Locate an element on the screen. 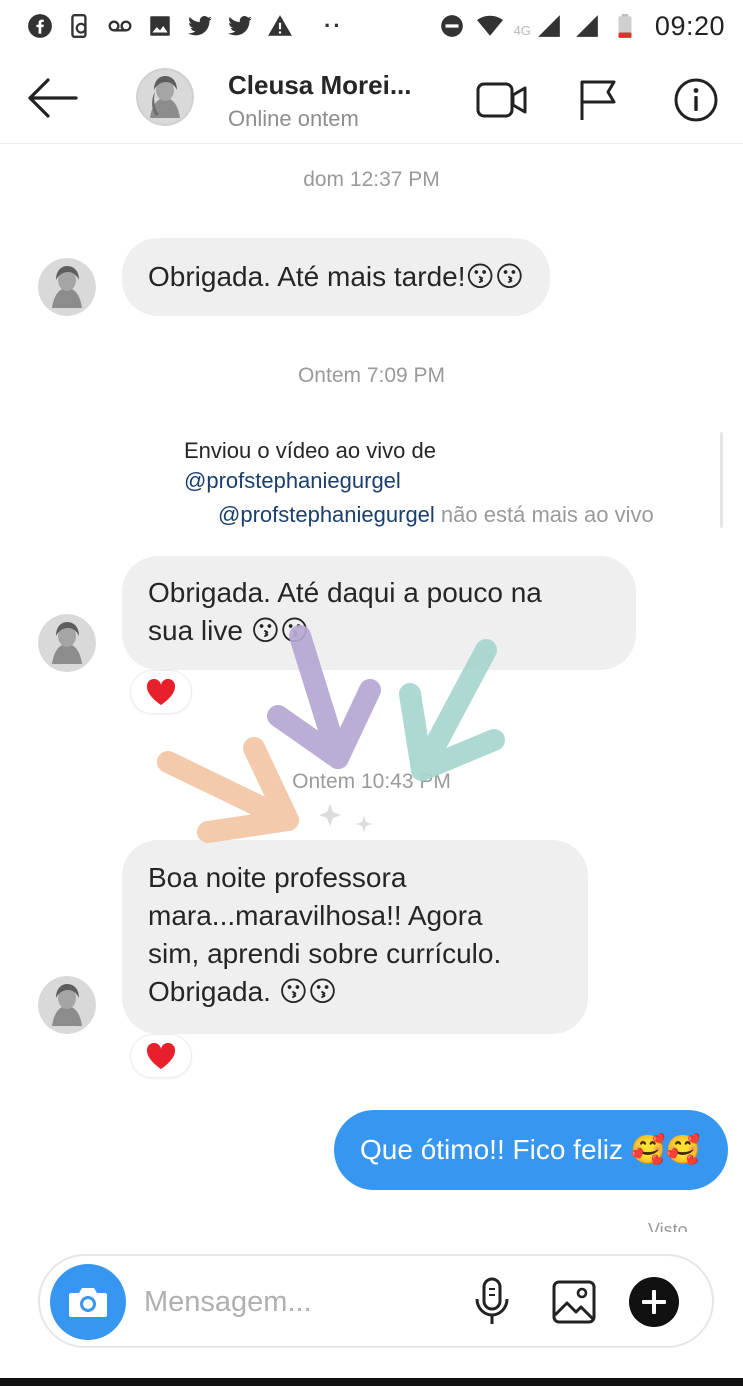  voice-message-button is located at coordinates (492, 1302).